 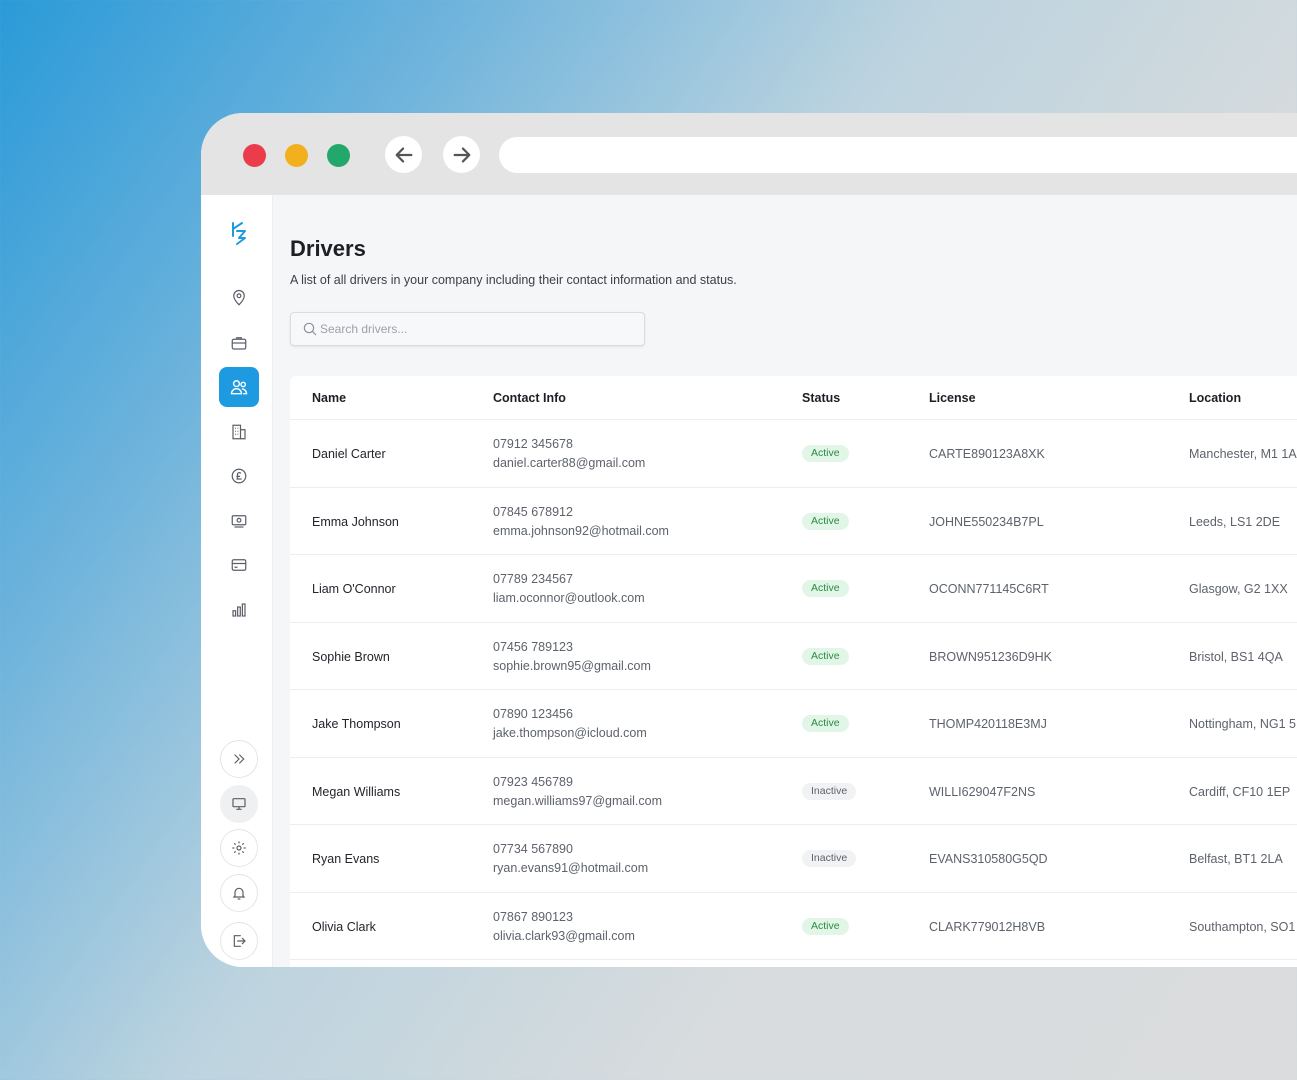 What do you see at coordinates (354, 589) in the screenshot?
I see `driver-name: Liam O'Connor` at bounding box center [354, 589].